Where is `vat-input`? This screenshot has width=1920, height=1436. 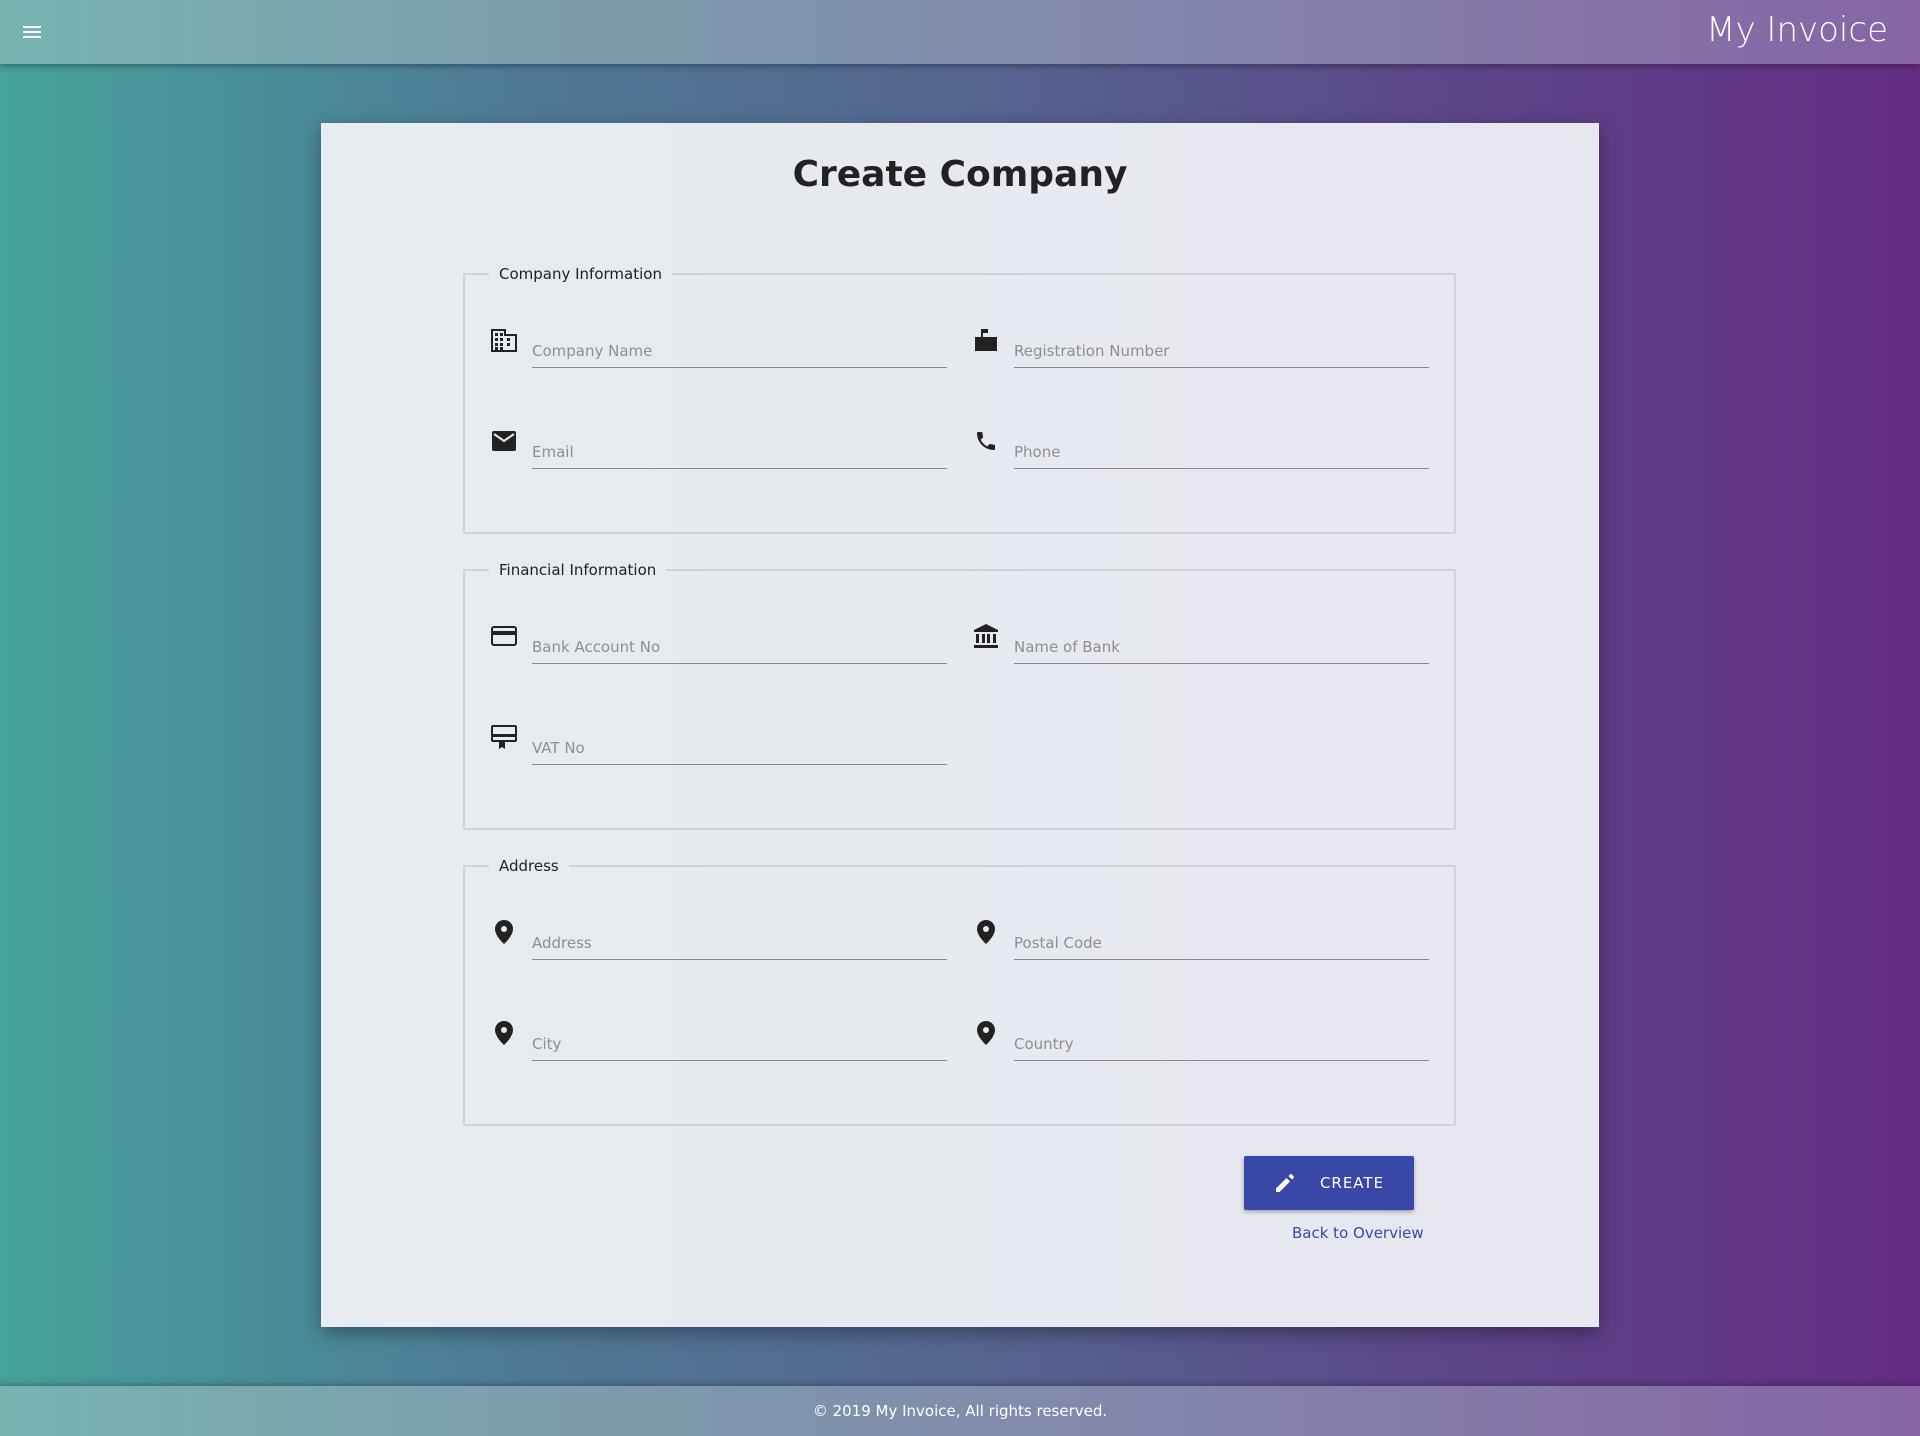 vat-input is located at coordinates (739, 748).